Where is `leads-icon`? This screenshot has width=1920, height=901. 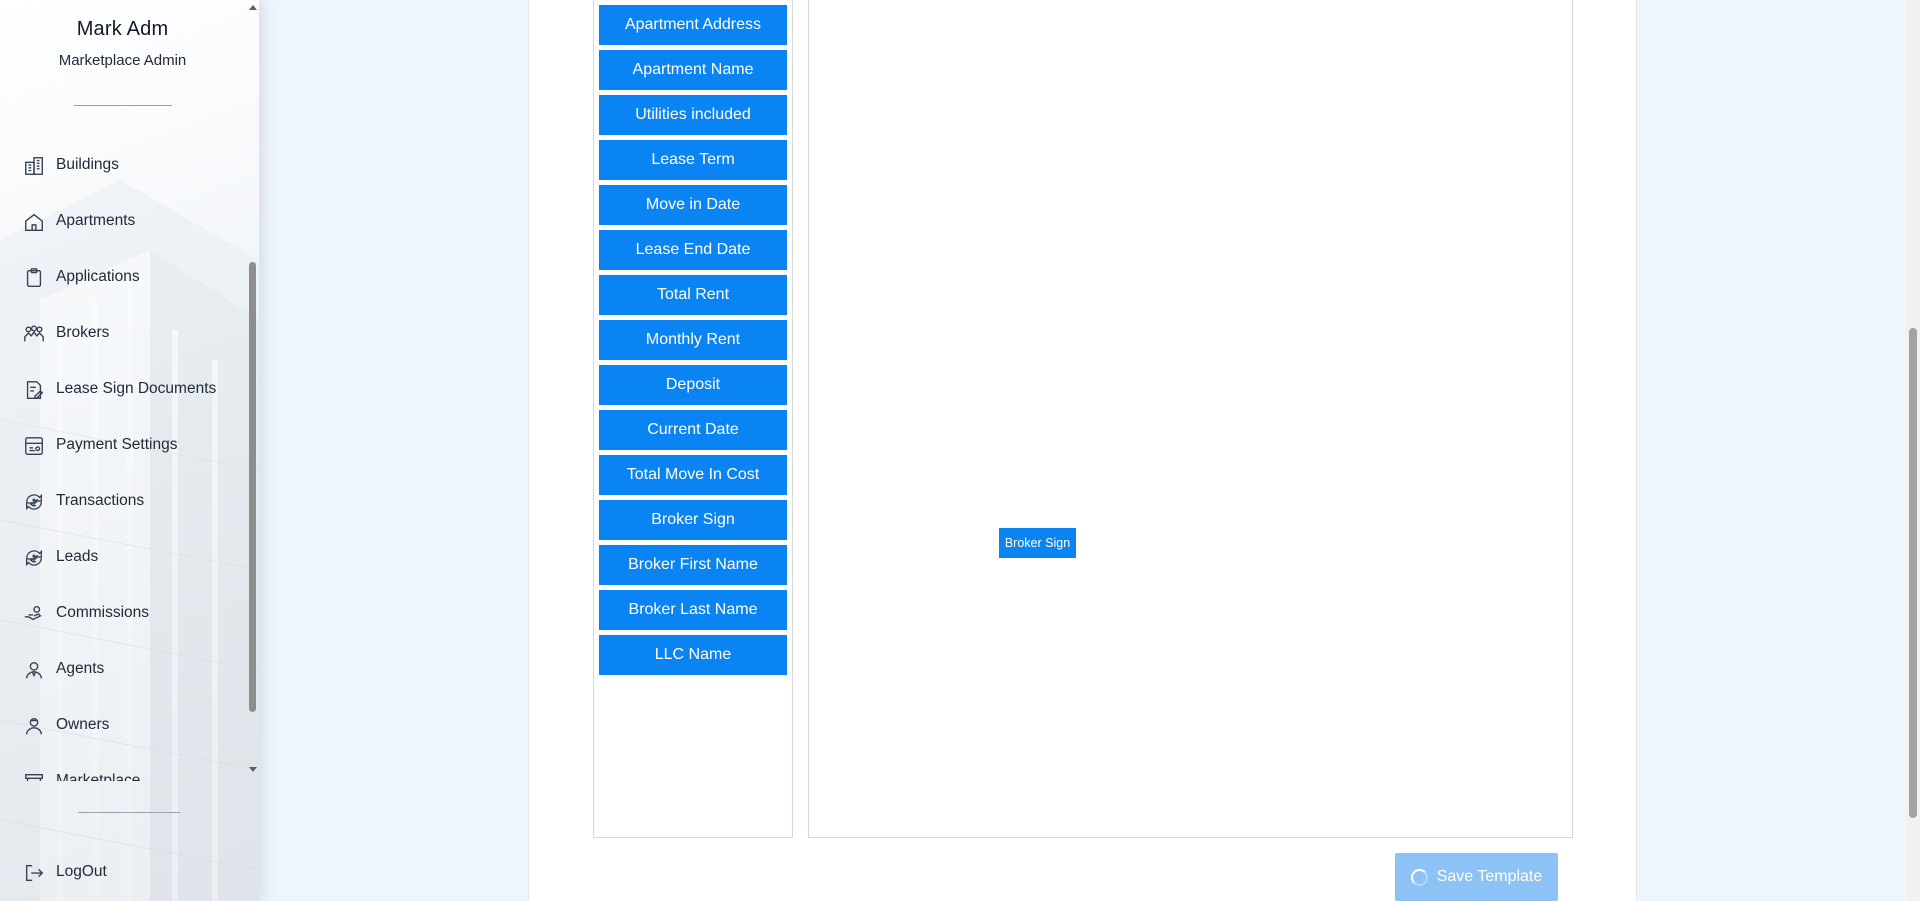 leads-icon is located at coordinates (34, 558).